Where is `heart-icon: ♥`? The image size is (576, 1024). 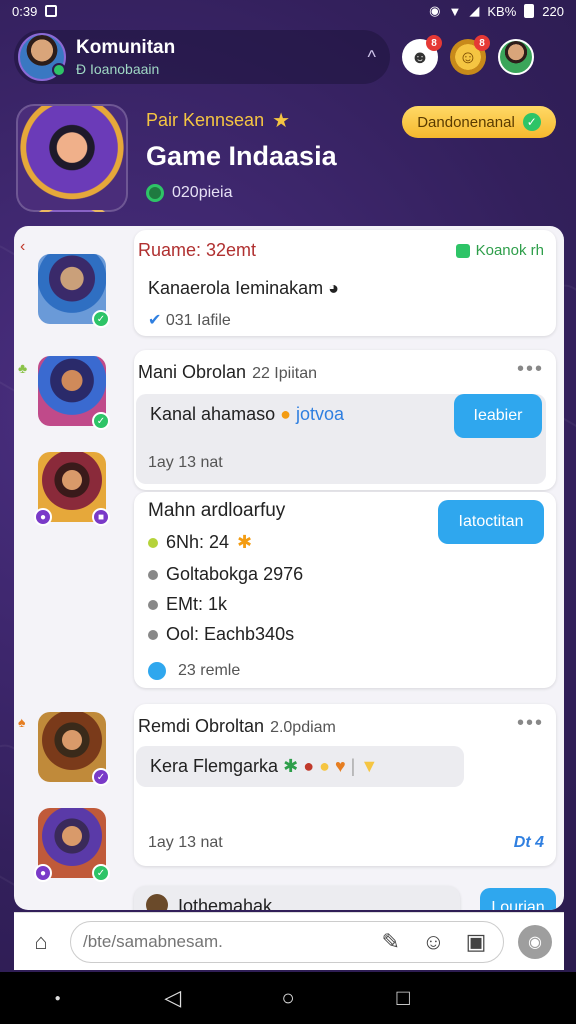
heart-icon: ♥ is located at coordinates (340, 766).